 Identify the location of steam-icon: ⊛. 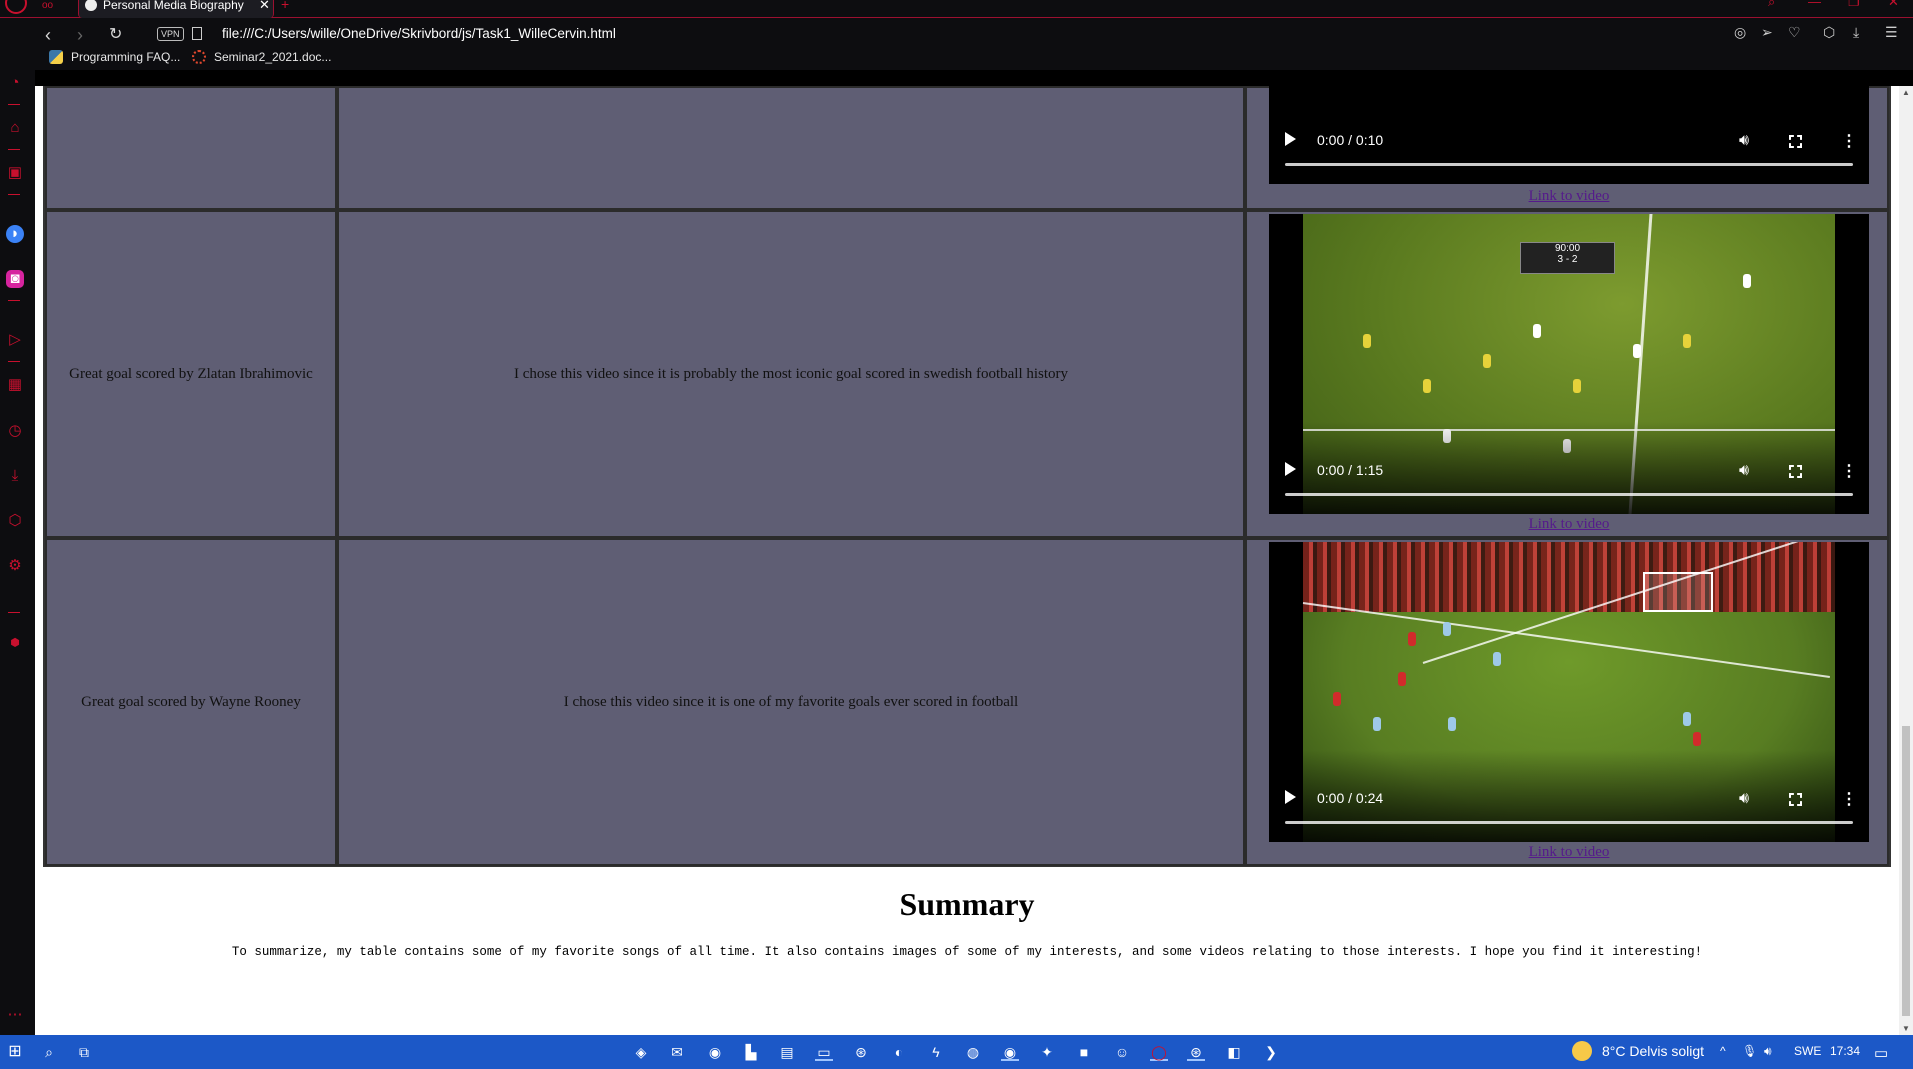
(861, 1052).